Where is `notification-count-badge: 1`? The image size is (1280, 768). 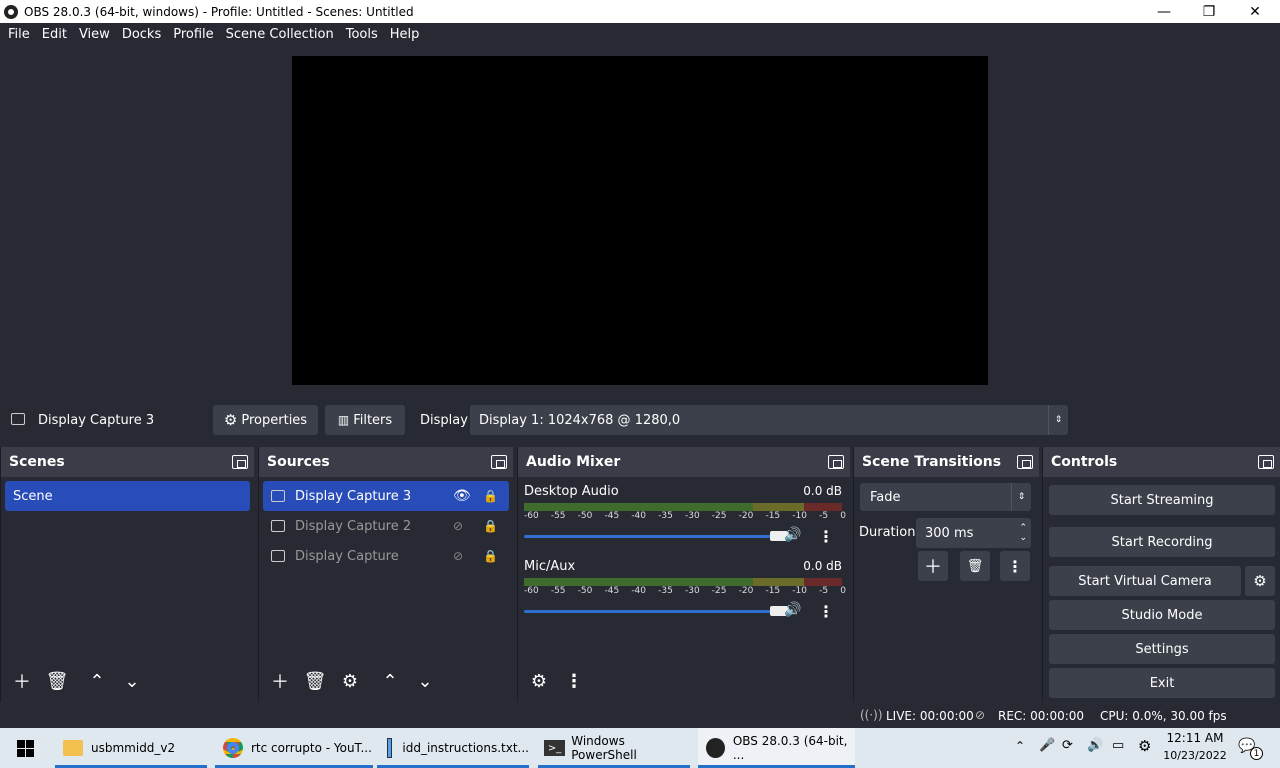
notification-count-badge: 1 is located at coordinates (1256, 753).